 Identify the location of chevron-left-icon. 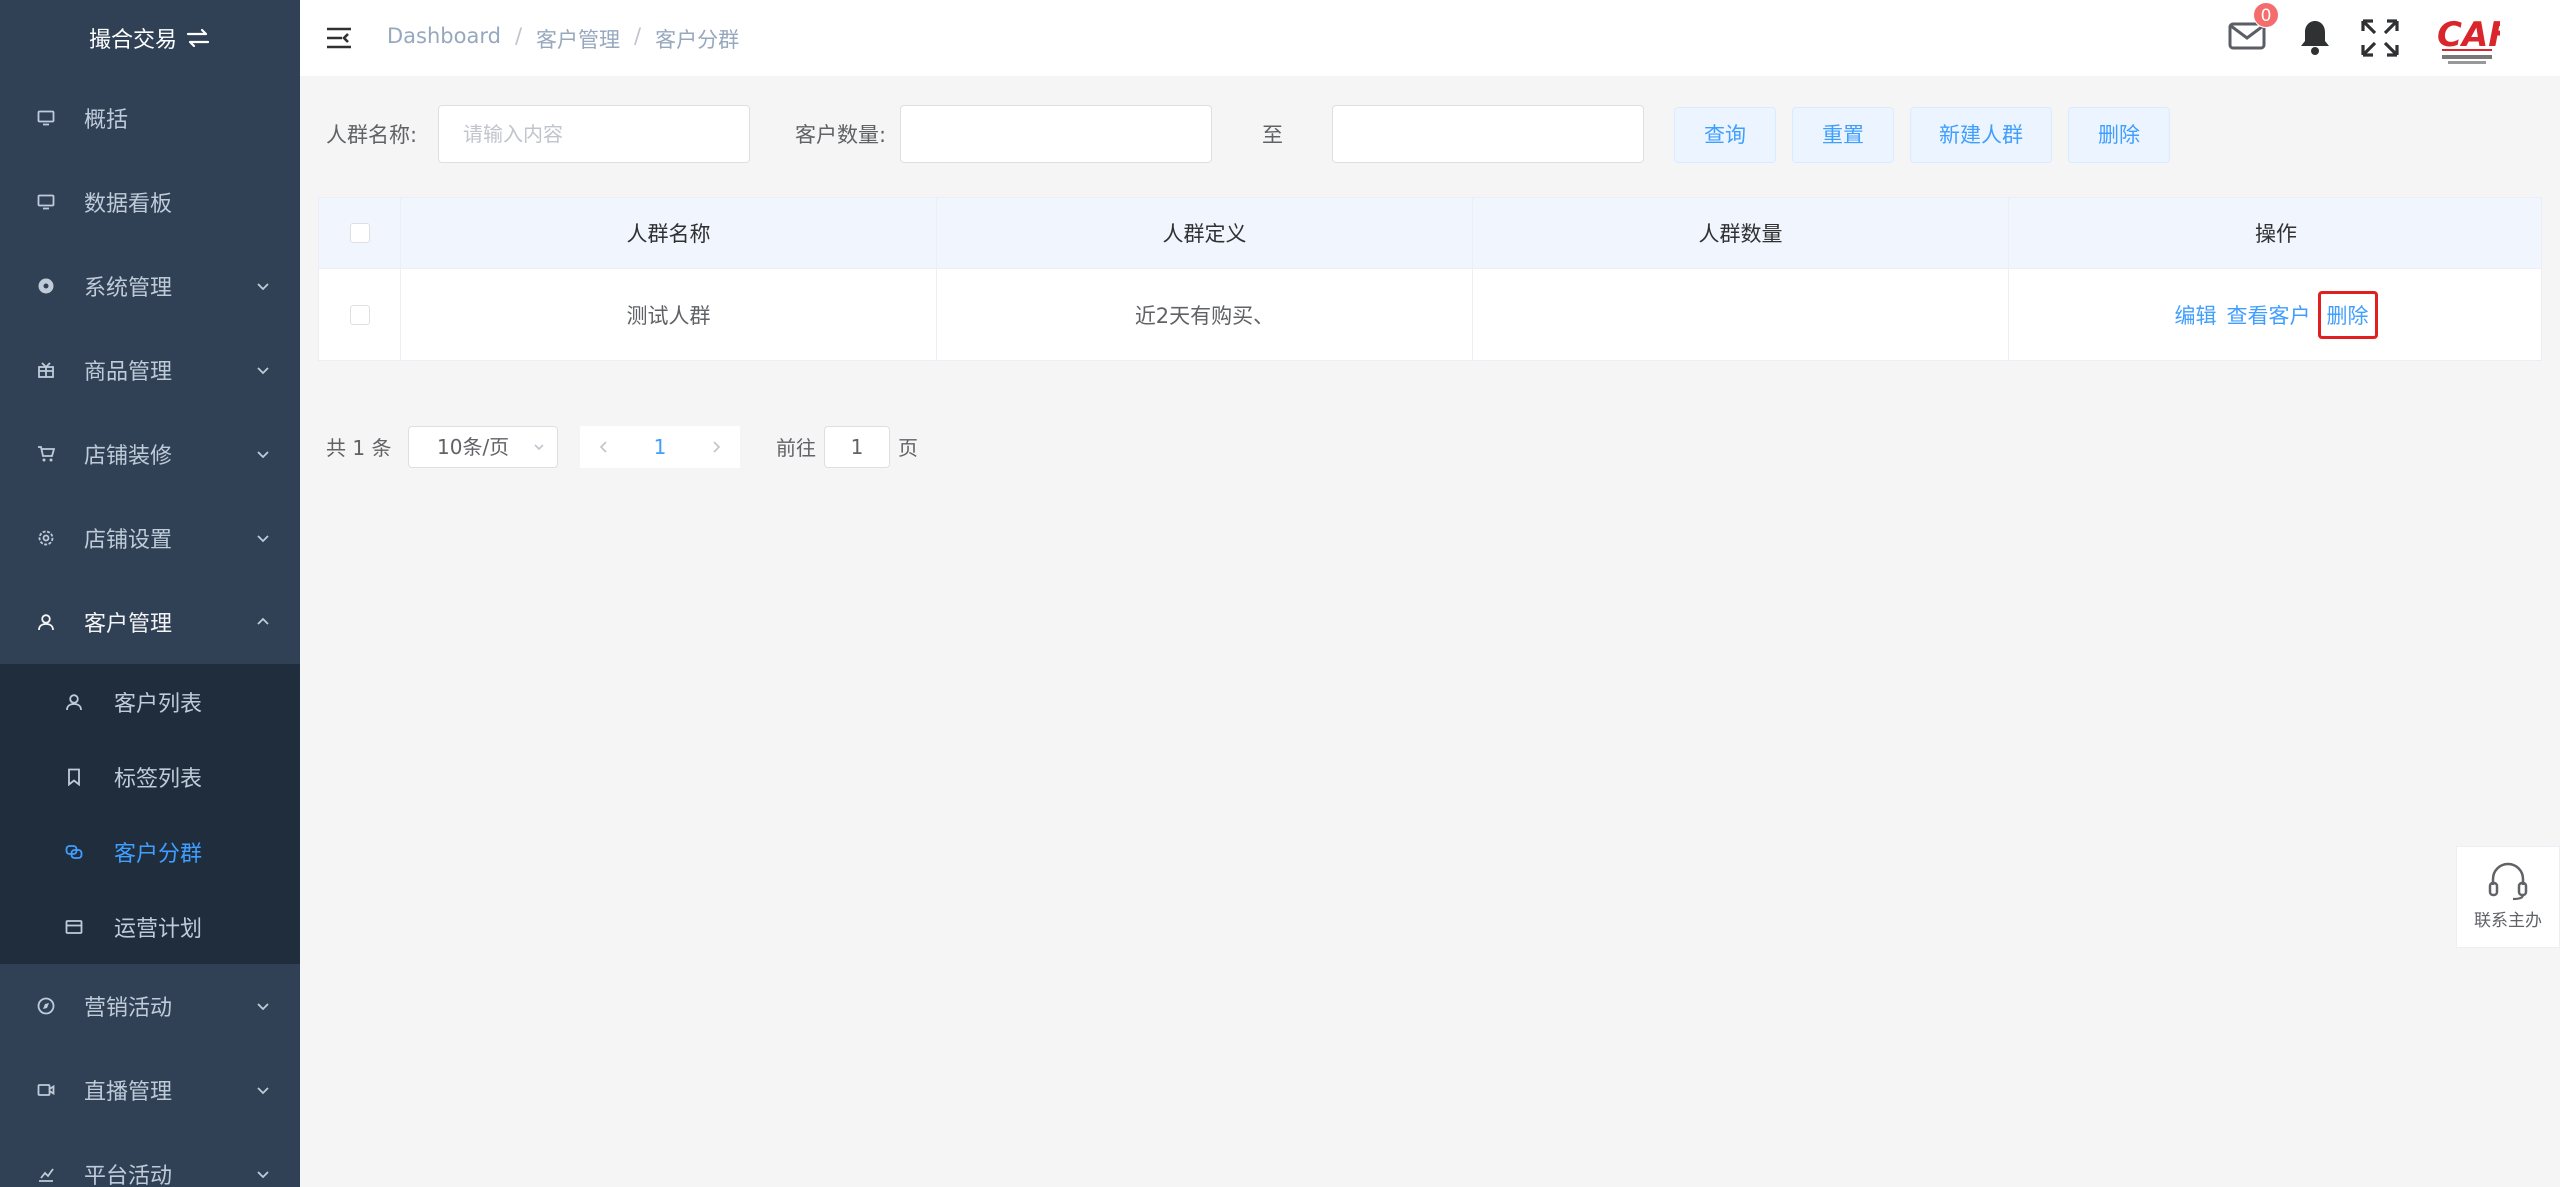
(604, 447).